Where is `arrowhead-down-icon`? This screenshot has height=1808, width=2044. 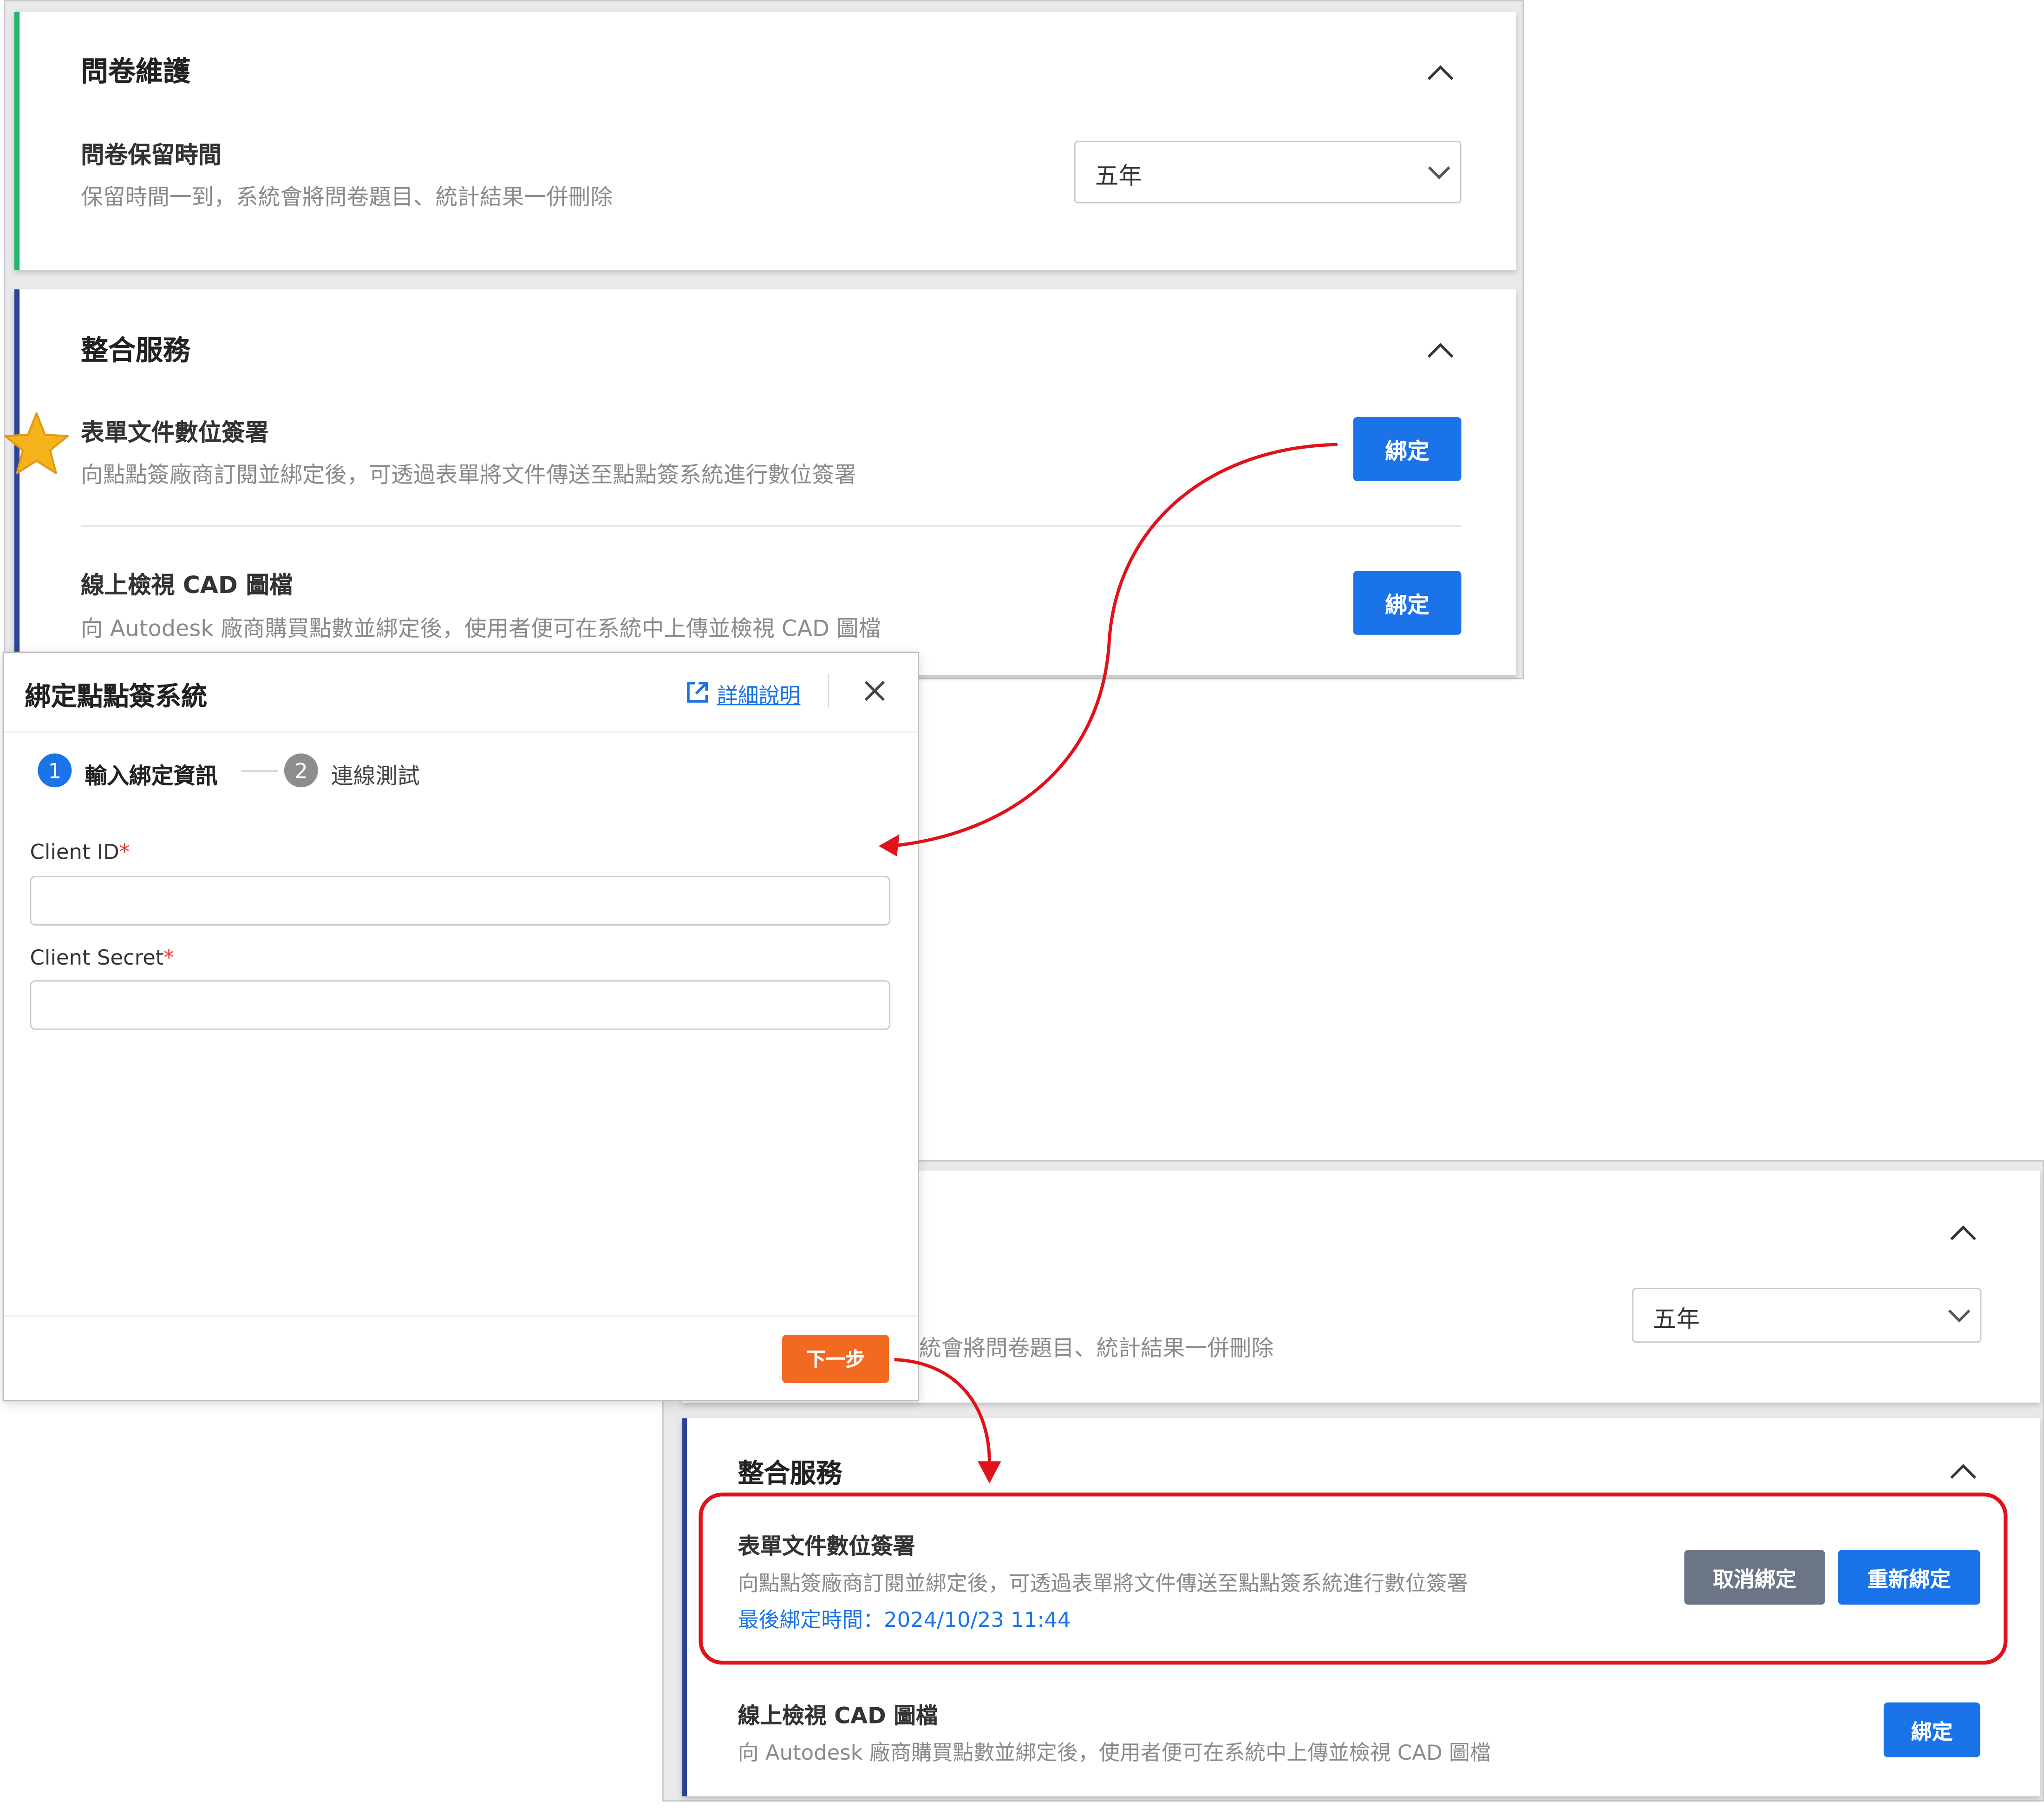 arrowhead-down-icon is located at coordinates (990, 1472).